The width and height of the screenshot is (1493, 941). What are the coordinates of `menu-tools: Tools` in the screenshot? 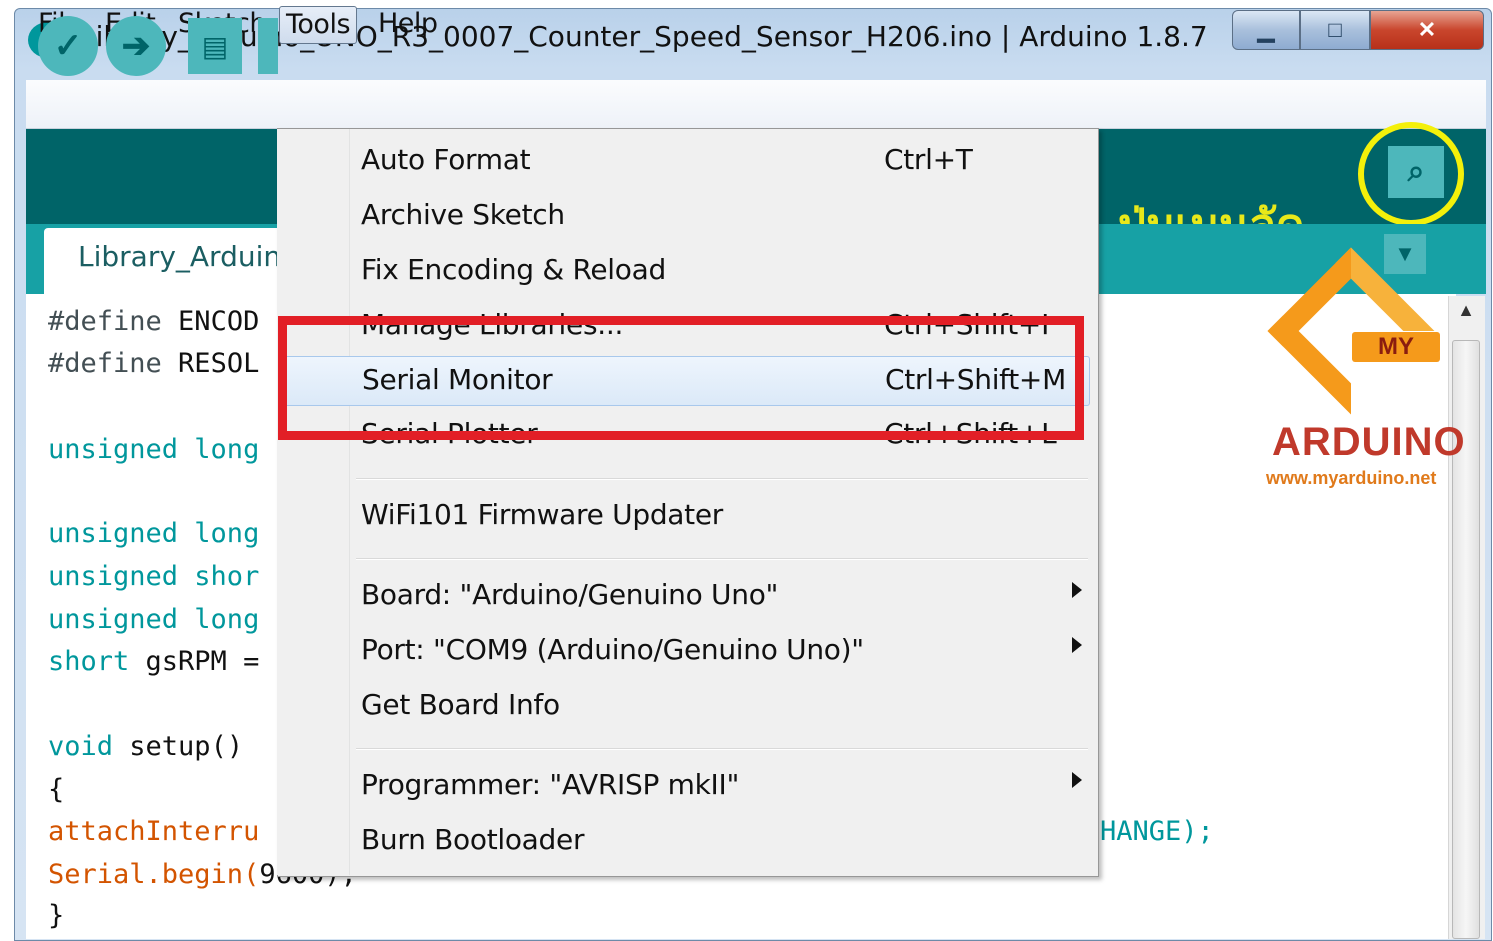 It's located at (318, 25).